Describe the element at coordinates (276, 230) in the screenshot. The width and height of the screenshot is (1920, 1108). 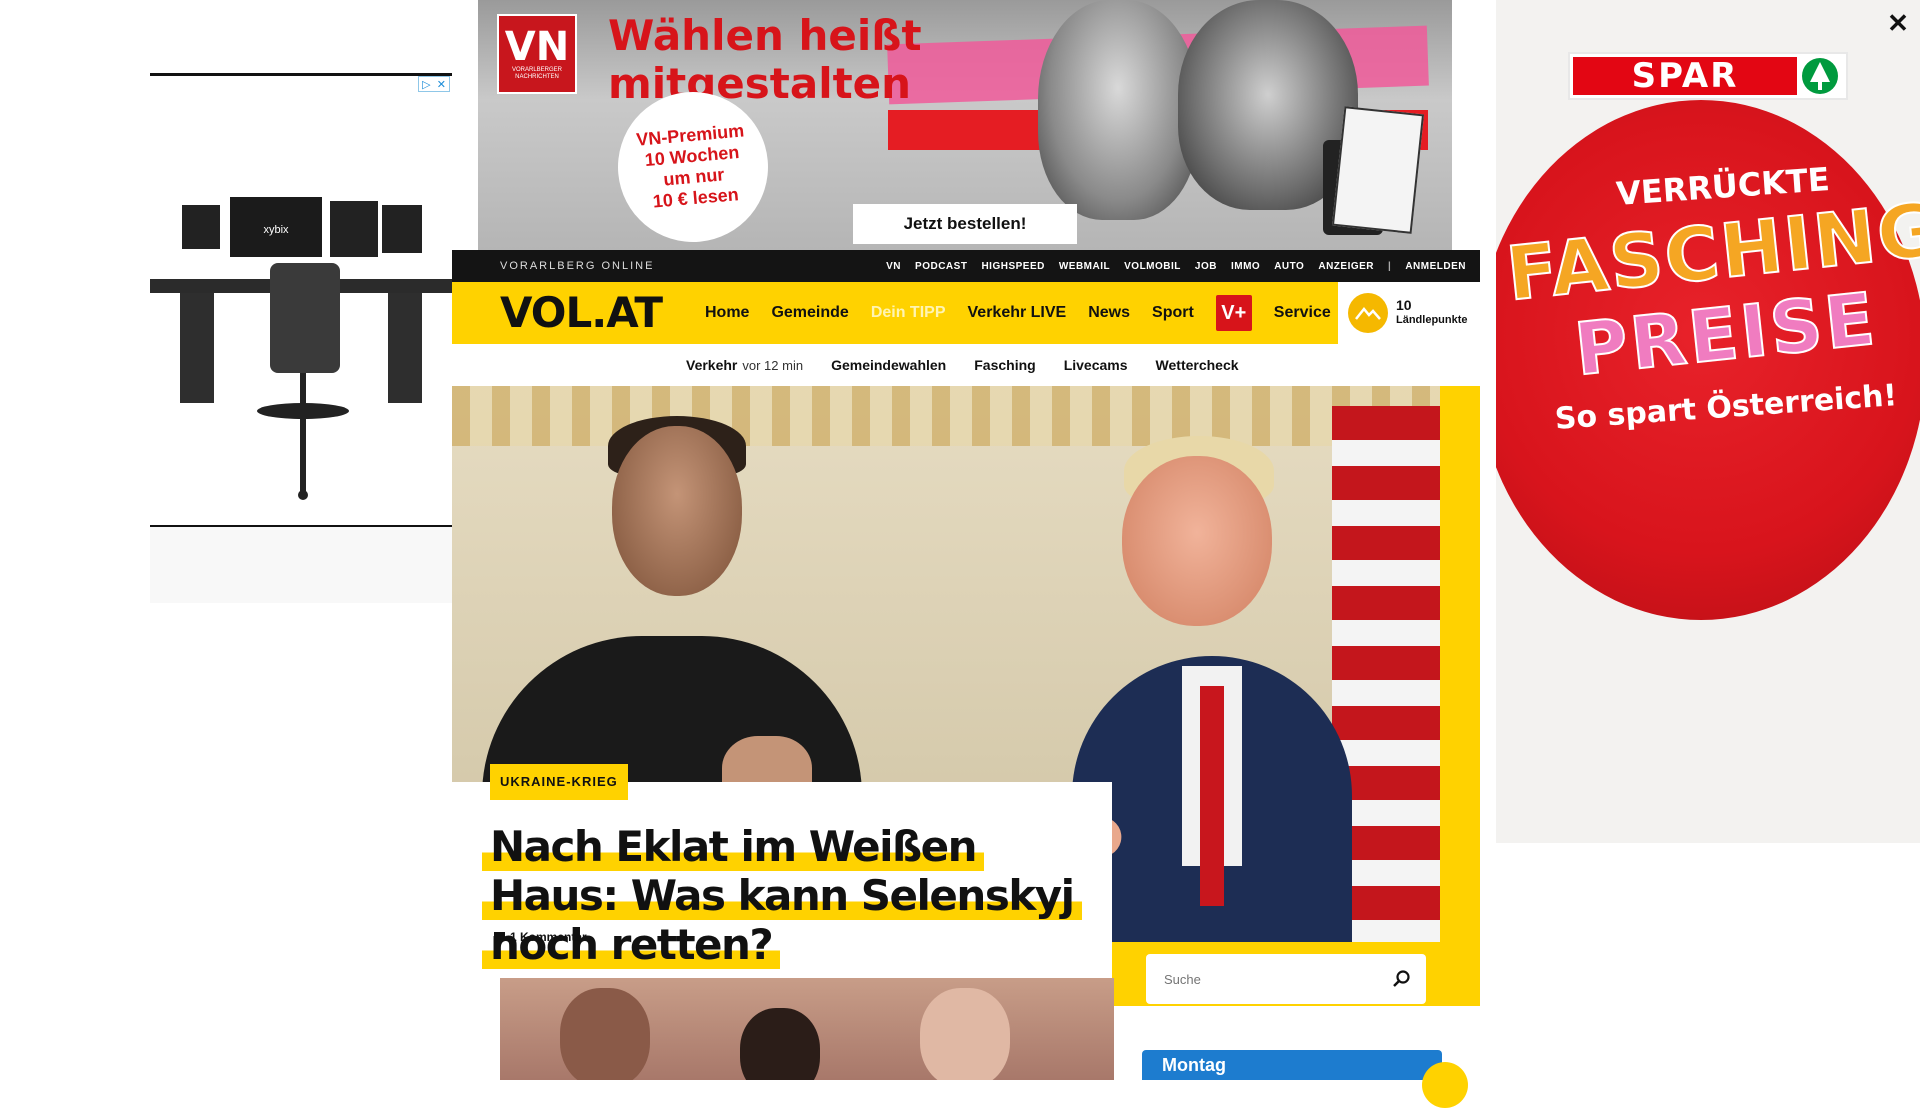
I see `desk-brand-label: xybix` at that location.